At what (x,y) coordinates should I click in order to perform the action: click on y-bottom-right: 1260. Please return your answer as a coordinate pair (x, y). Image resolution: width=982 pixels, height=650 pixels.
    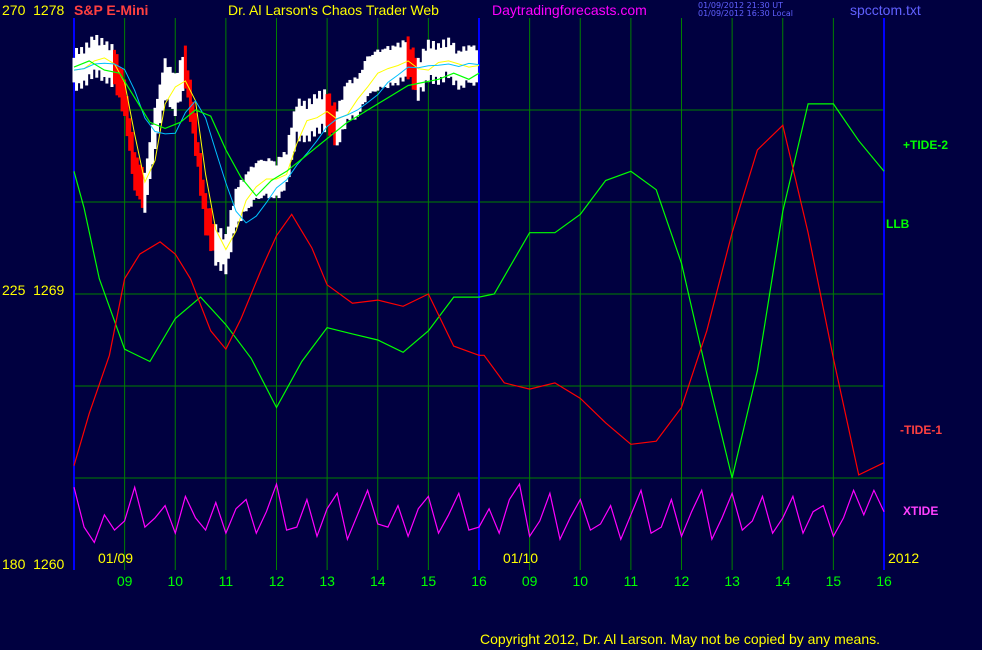
    Looking at the image, I should click on (49, 564).